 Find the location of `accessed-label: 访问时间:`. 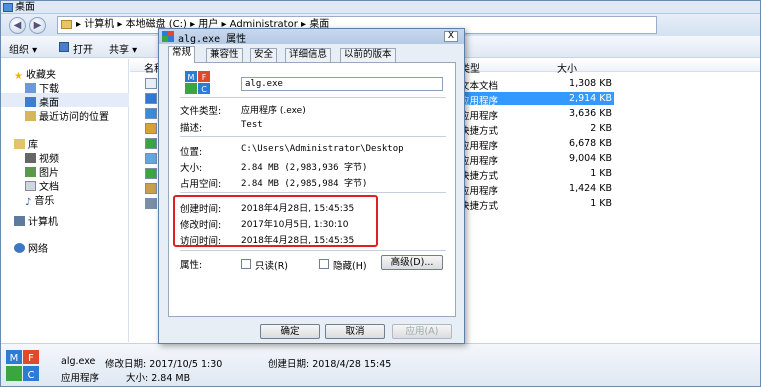

accessed-label: 访问时间: is located at coordinates (201, 241).